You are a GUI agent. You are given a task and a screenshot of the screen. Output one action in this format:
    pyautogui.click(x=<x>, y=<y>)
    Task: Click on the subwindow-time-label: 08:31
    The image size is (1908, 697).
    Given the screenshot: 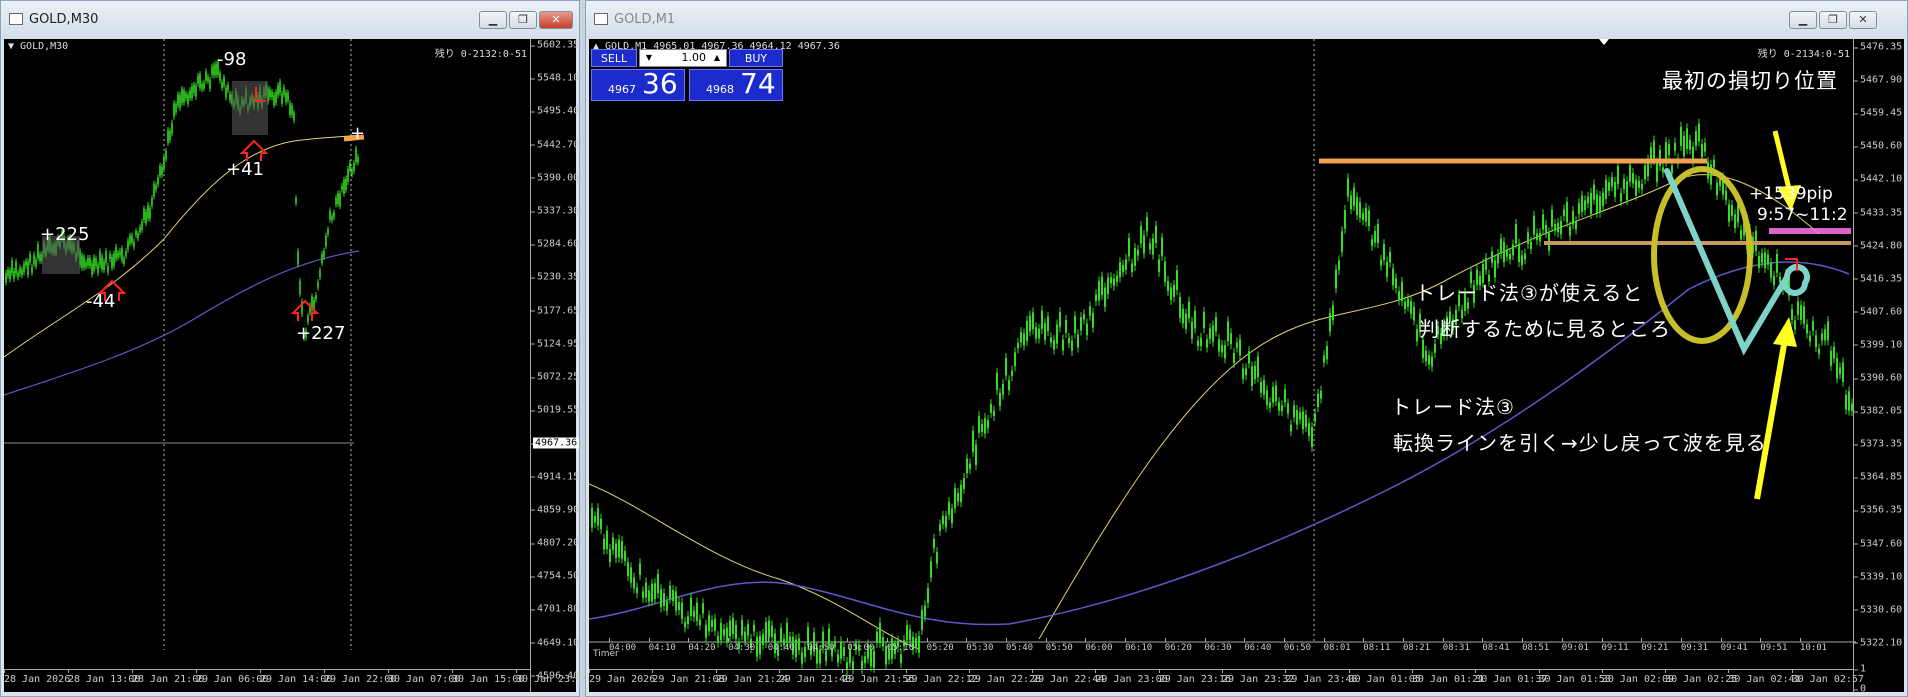 What is the action you would take?
    pyautogui.click(x=1456, y=645)
    